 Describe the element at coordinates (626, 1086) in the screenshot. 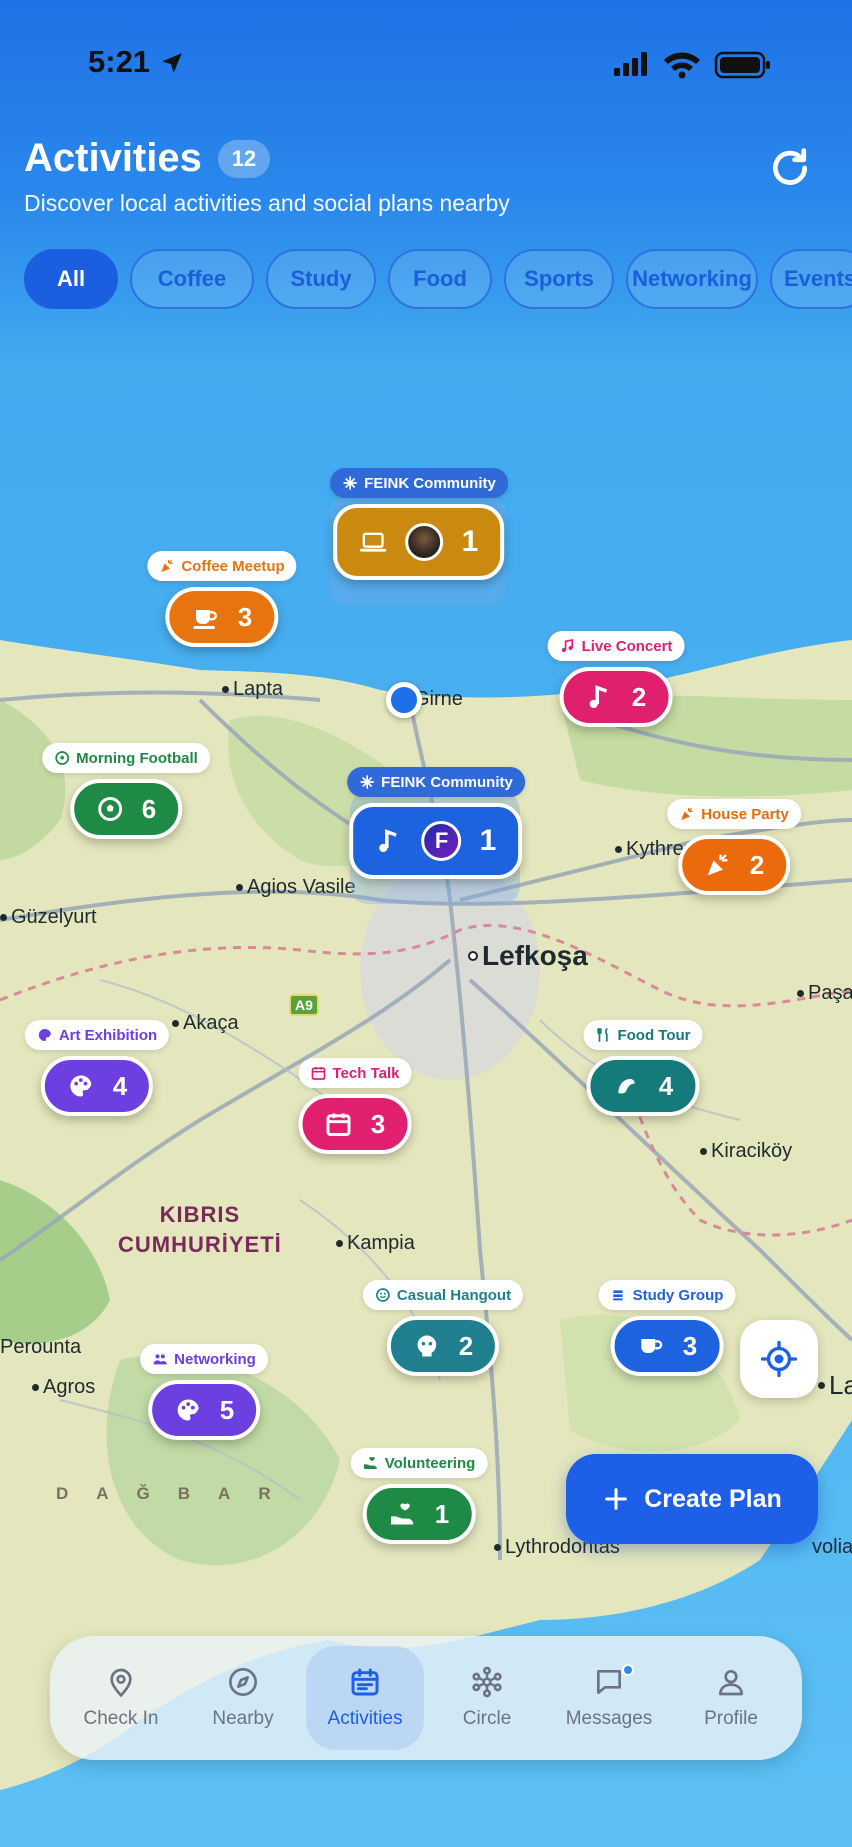

I see `food-icon` at that location.